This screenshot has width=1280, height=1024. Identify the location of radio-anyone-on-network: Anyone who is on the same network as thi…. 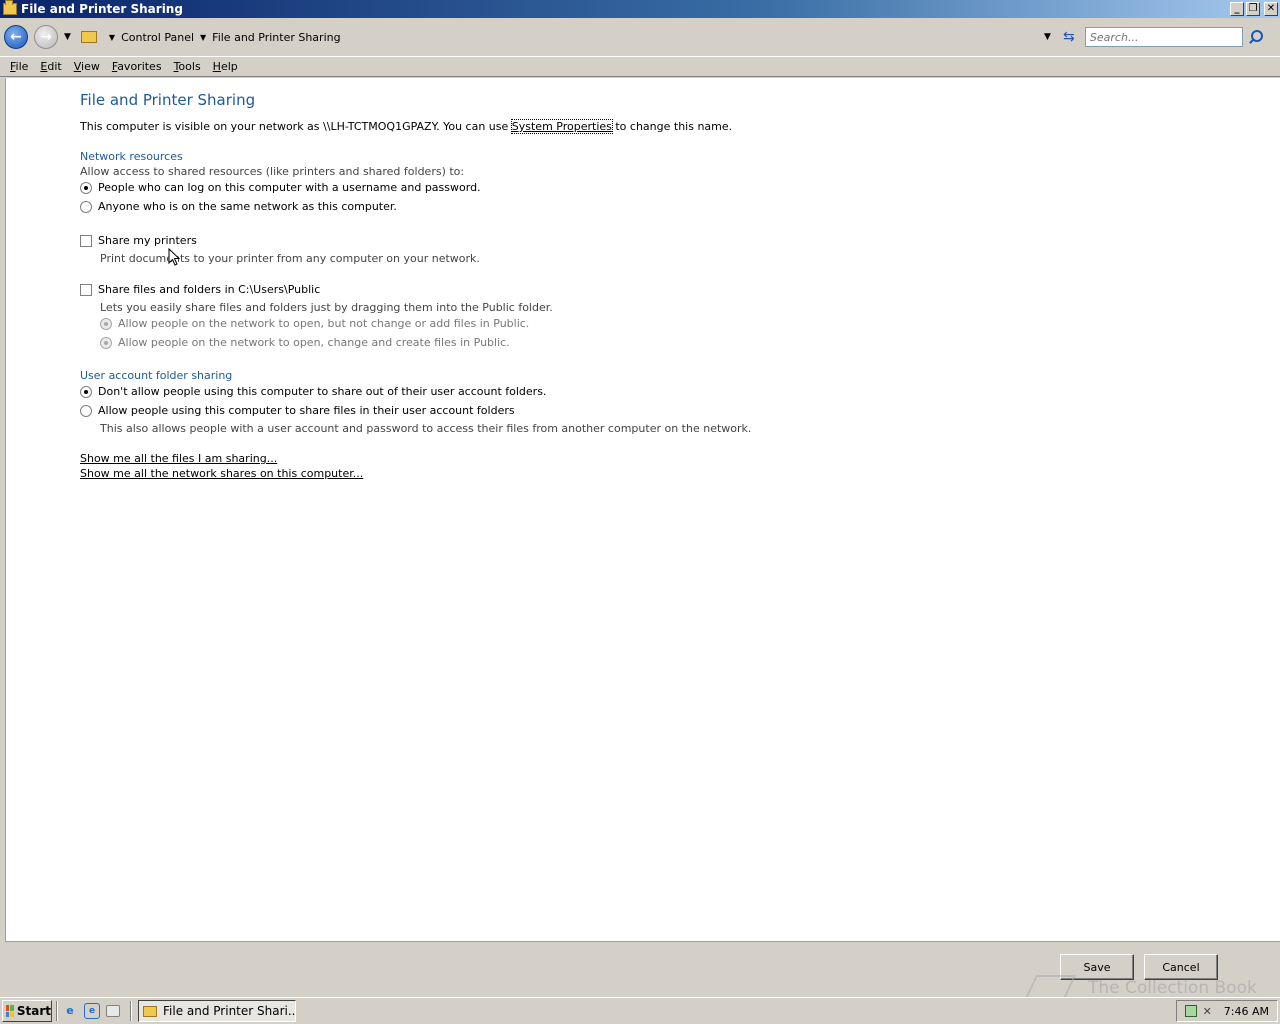
(238, 206).